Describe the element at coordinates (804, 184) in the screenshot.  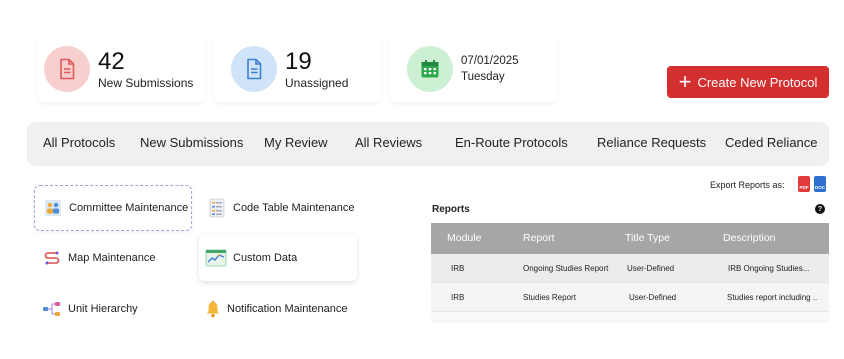
I see `pdf-icon: PDF` at that location.